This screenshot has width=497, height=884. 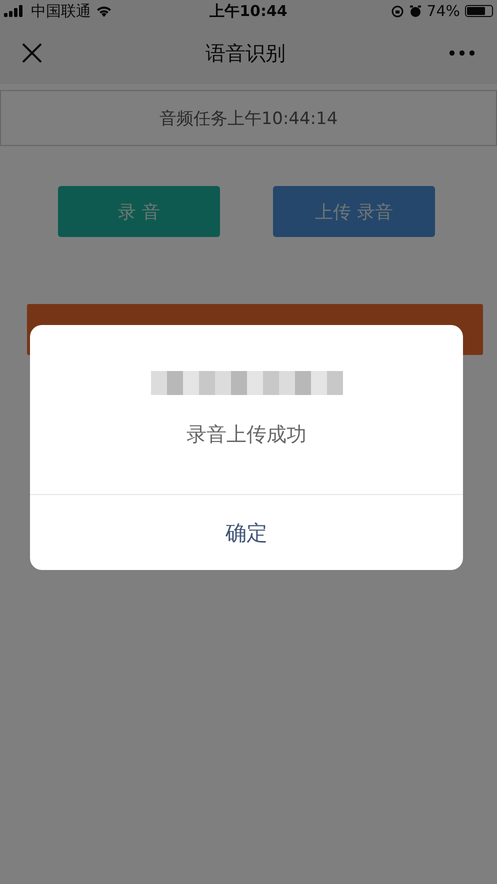 What do you see at coordinates (61, 11) in the screenshot?
I see `carrier-name: 中国联通` at bounding box center [61, 11].